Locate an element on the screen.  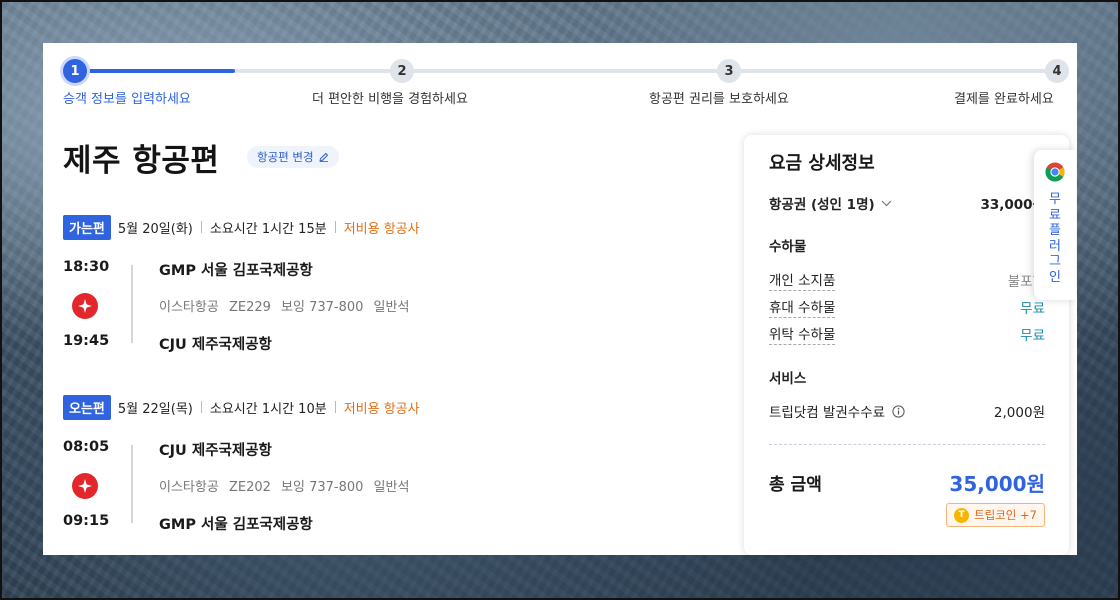
outbound-header: 가는편 5월 20일(화) 소요시간 1시간 15분 저비용 항공사 is located at coordinates (241, 227).